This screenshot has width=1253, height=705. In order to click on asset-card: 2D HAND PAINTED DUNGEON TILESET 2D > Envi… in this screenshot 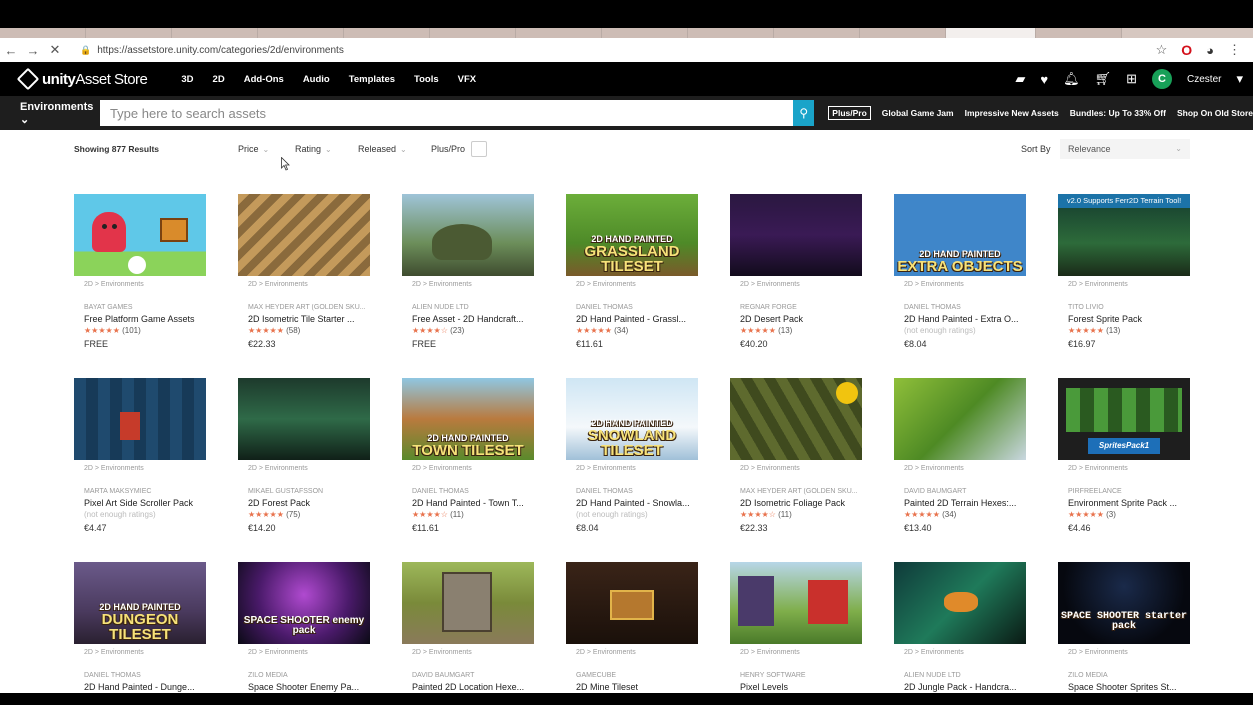, I will do `click(140, 627)`.